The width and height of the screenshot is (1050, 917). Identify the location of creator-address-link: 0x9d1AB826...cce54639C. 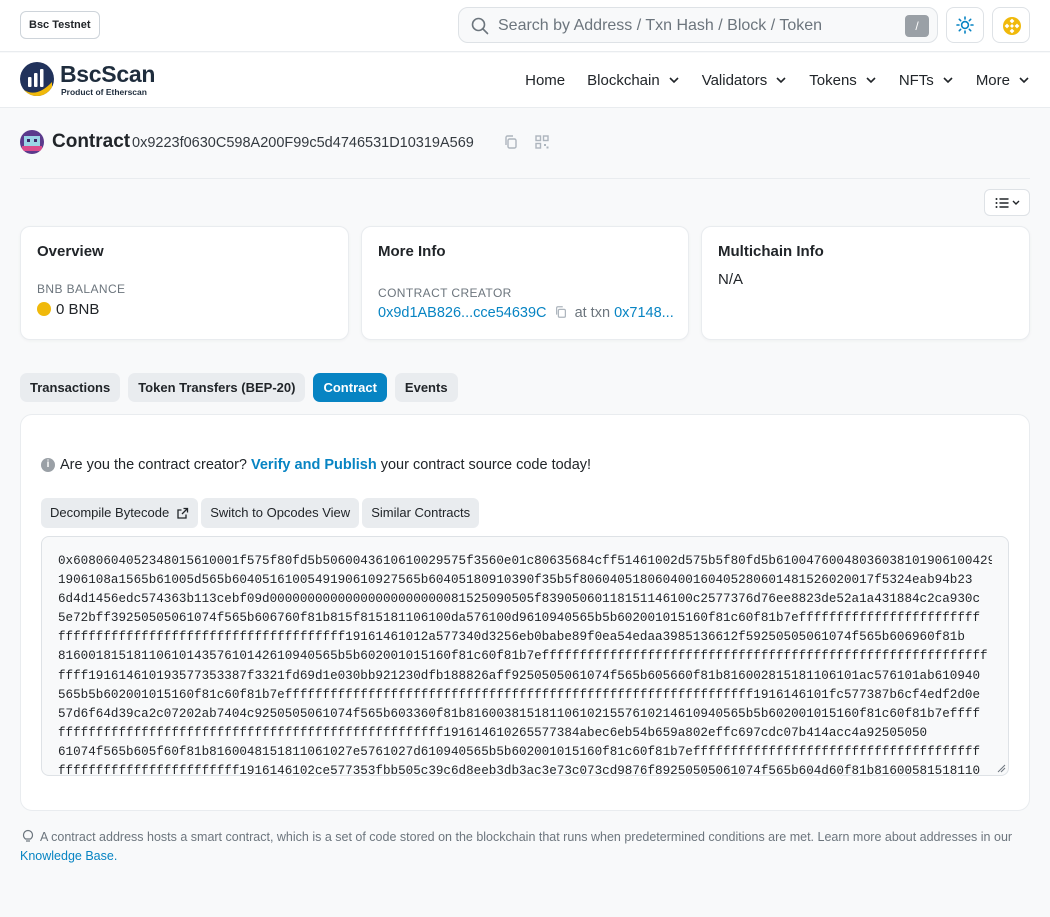
(462, 313).